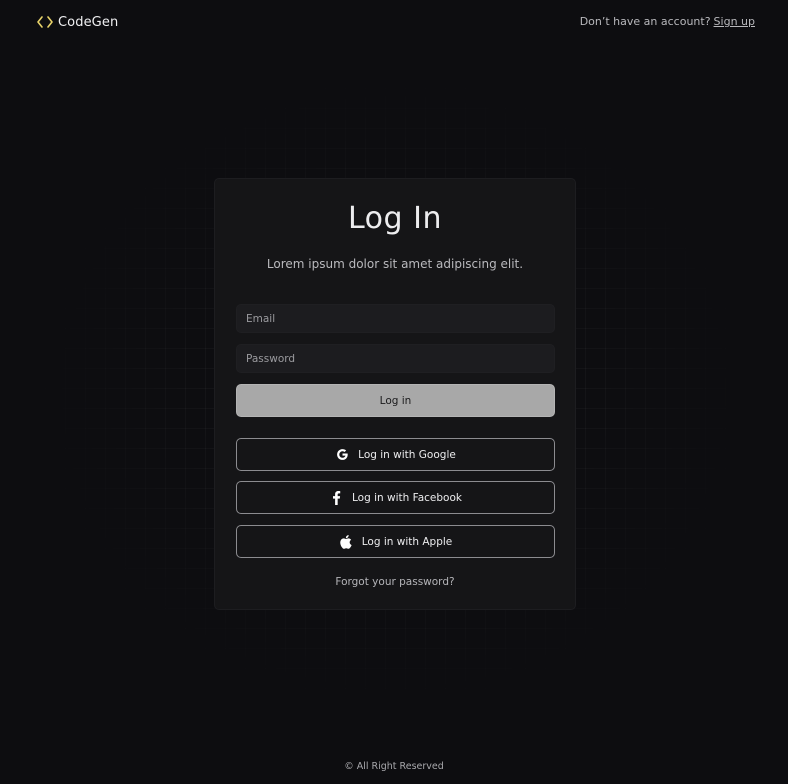 The image size is (788, 784). I want to click on password-input, so click(395, 358).